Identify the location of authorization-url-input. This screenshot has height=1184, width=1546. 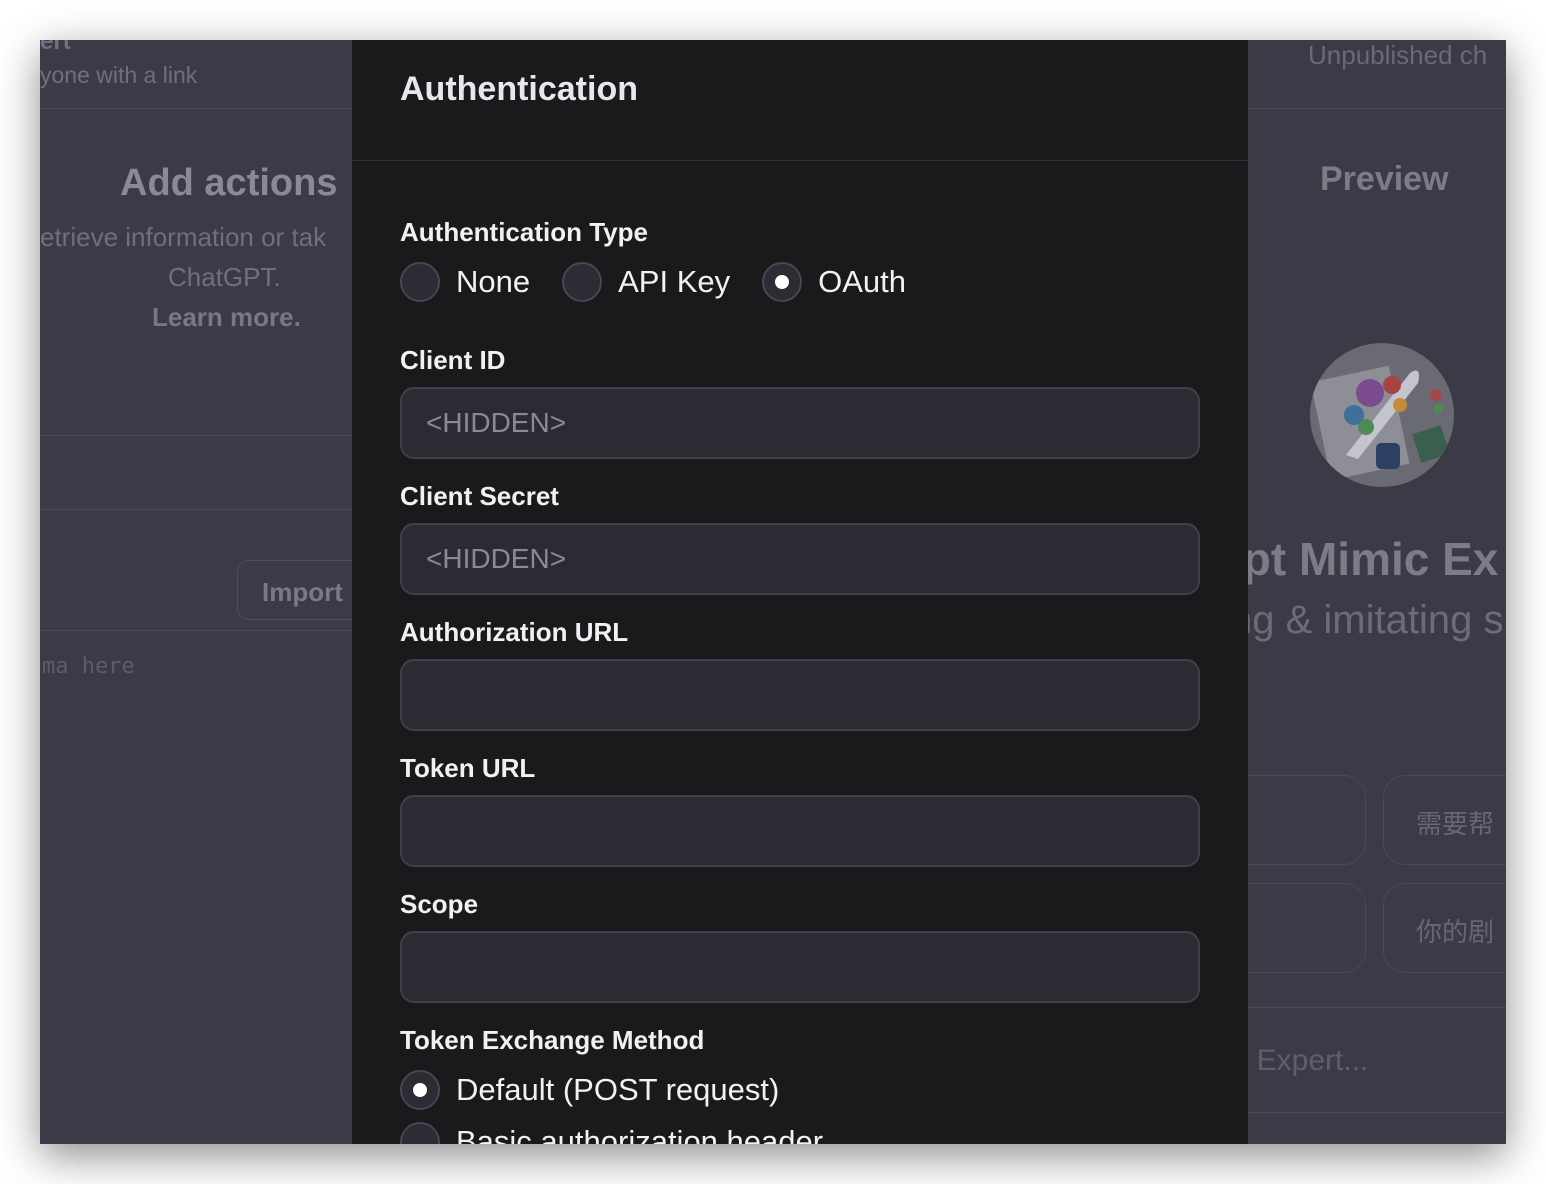
(800, 695).